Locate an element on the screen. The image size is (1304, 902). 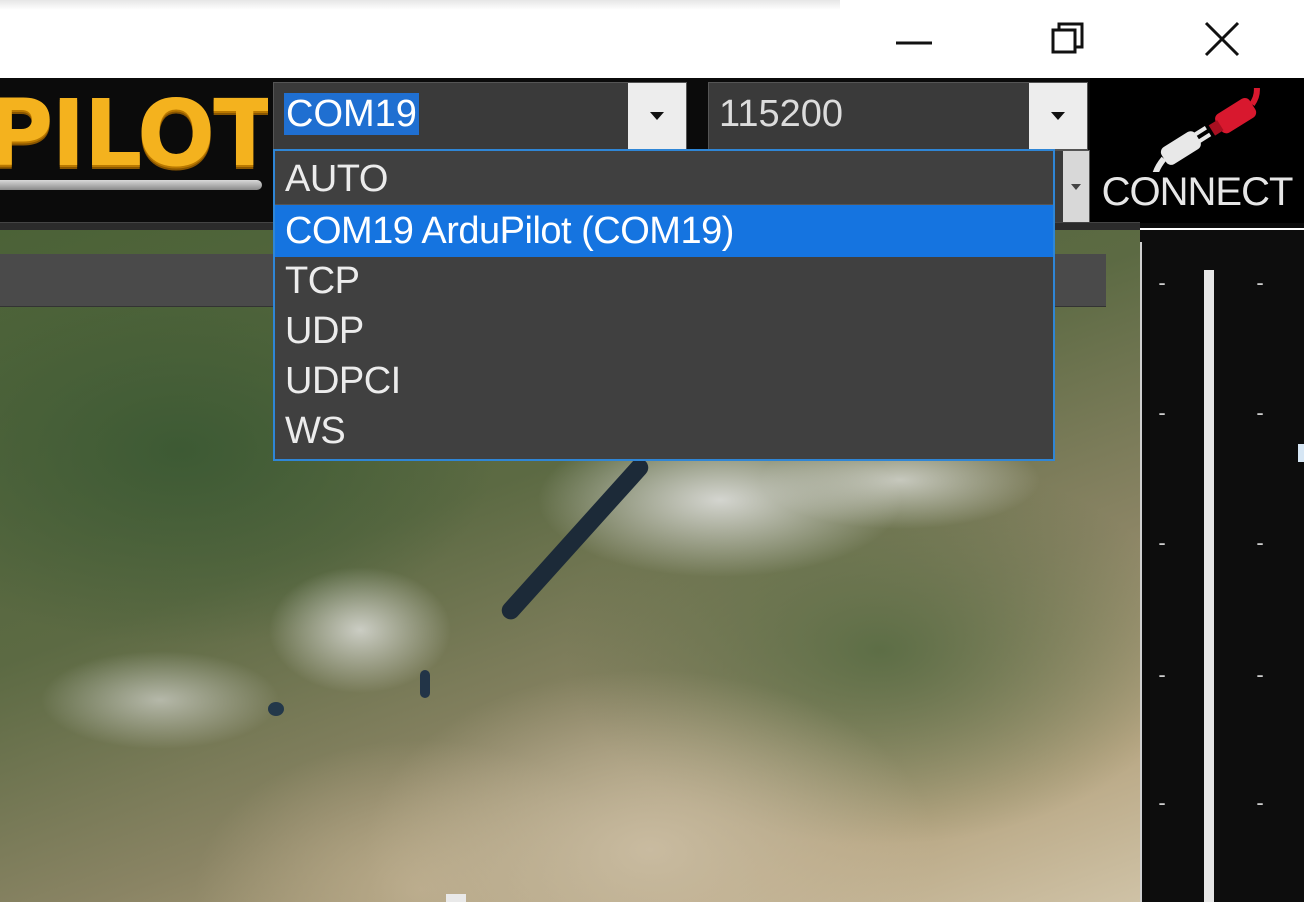
secondary-combobox-arrow is located at coordinates (1076, 187).